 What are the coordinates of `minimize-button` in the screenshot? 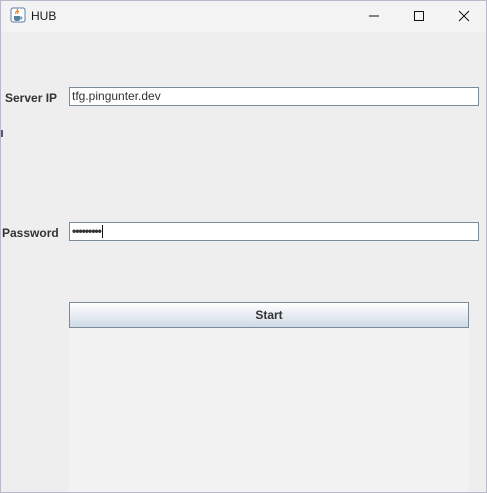 It's located at (373, 16).